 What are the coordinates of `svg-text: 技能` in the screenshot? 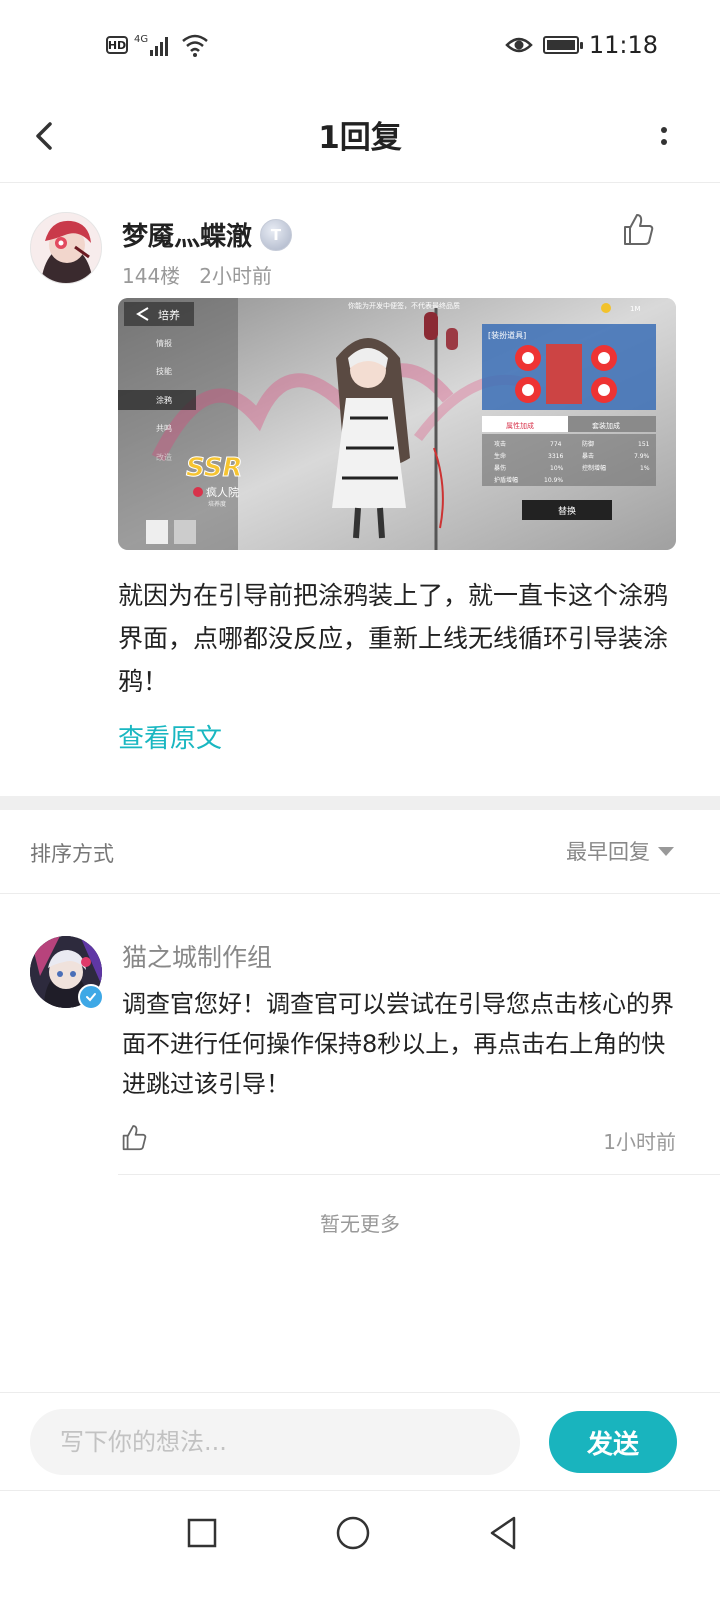 It's located at (164, 371).